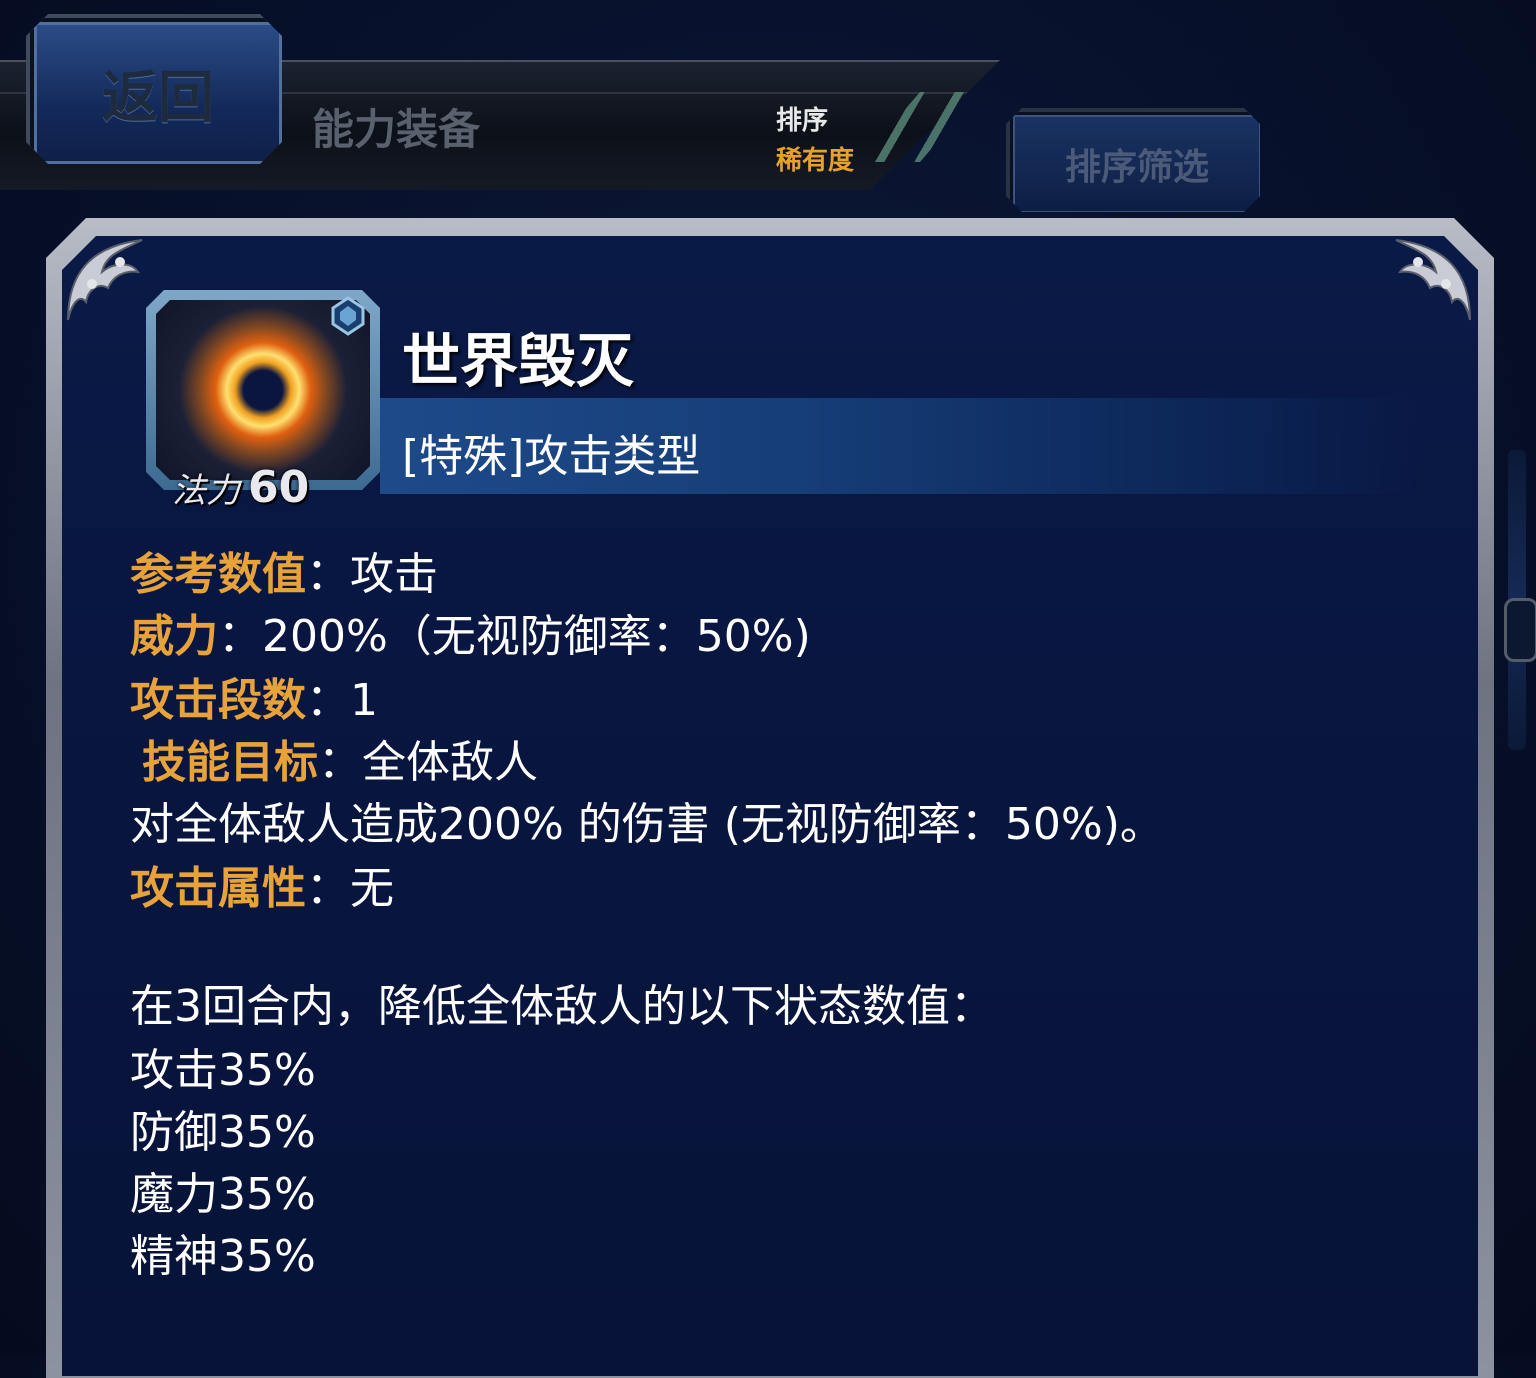 The width and height of the screenshot is (1536, 1378). What do you see at coordinates (428, 762) in the screenshot?
I see `skill-target-value: ：全体敌人` at bounding box center [428, 762].